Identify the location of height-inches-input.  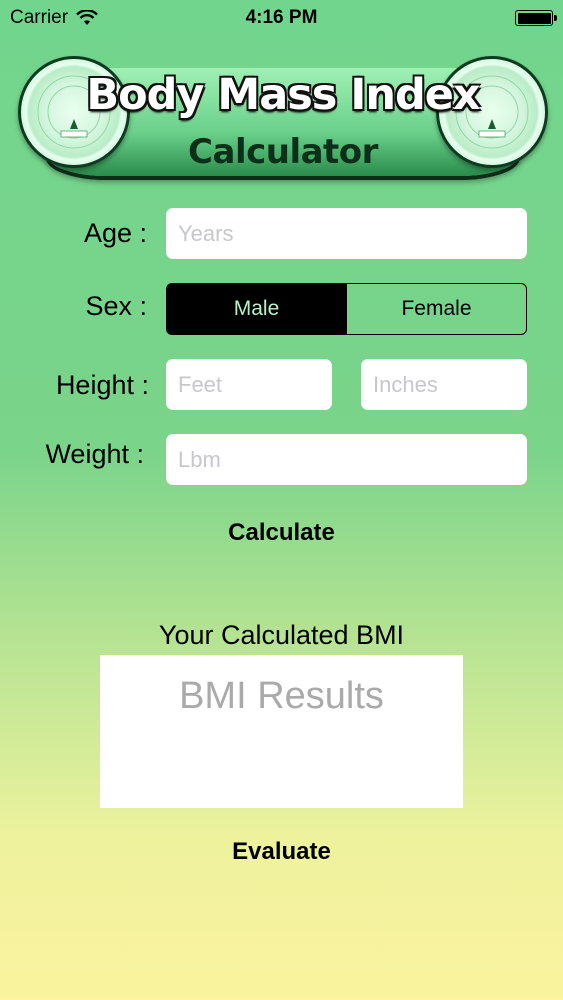
(444, 384).